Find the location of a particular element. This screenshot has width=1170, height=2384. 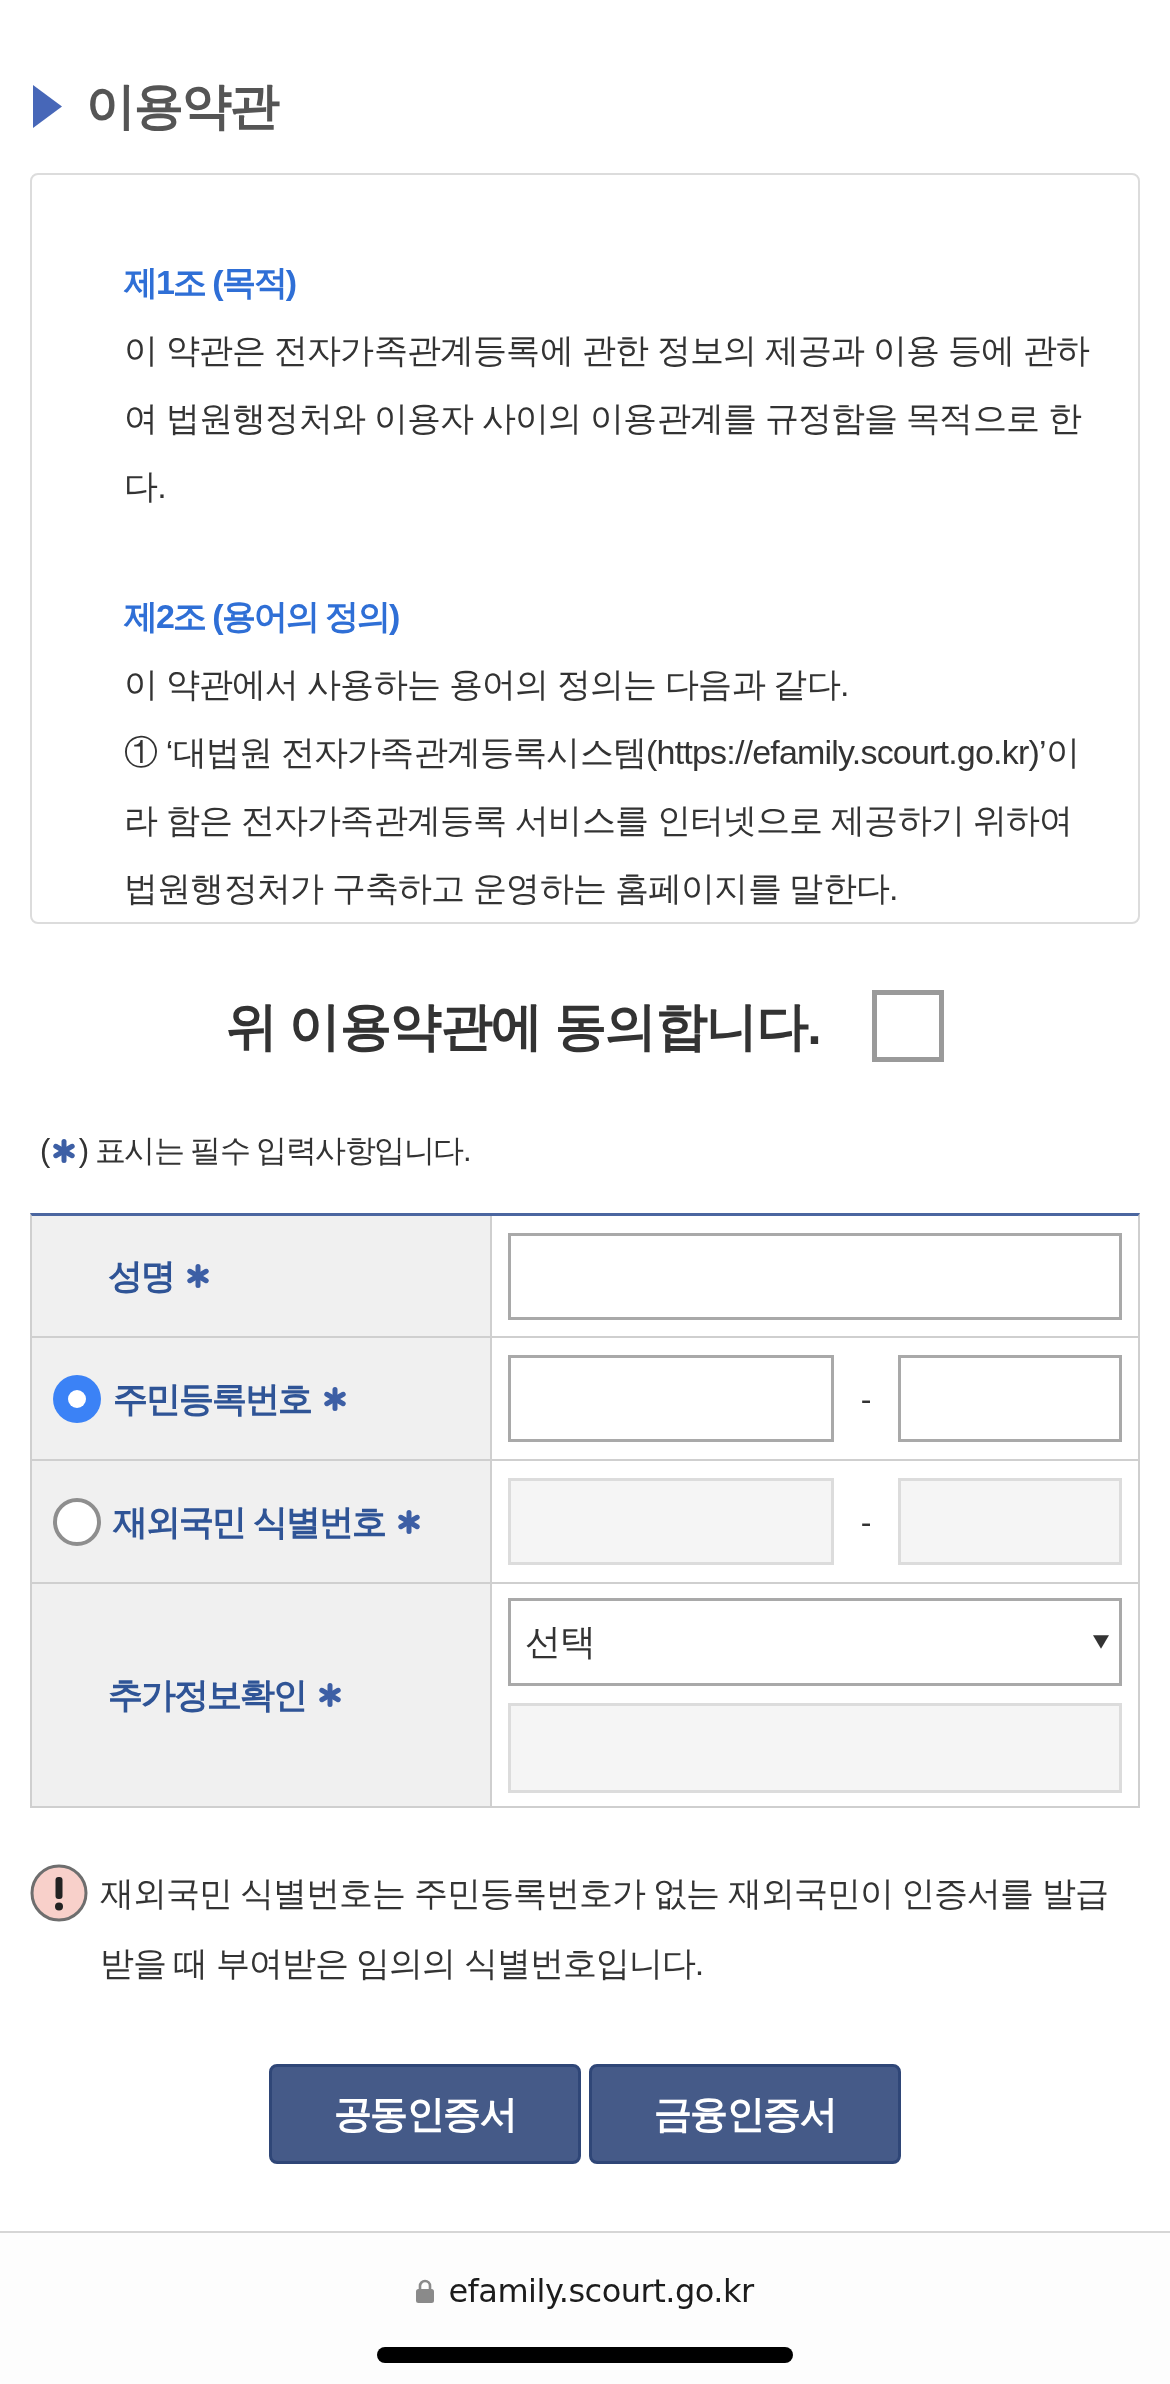

required-asterisk-icon is located at coordinates (63, 1151).